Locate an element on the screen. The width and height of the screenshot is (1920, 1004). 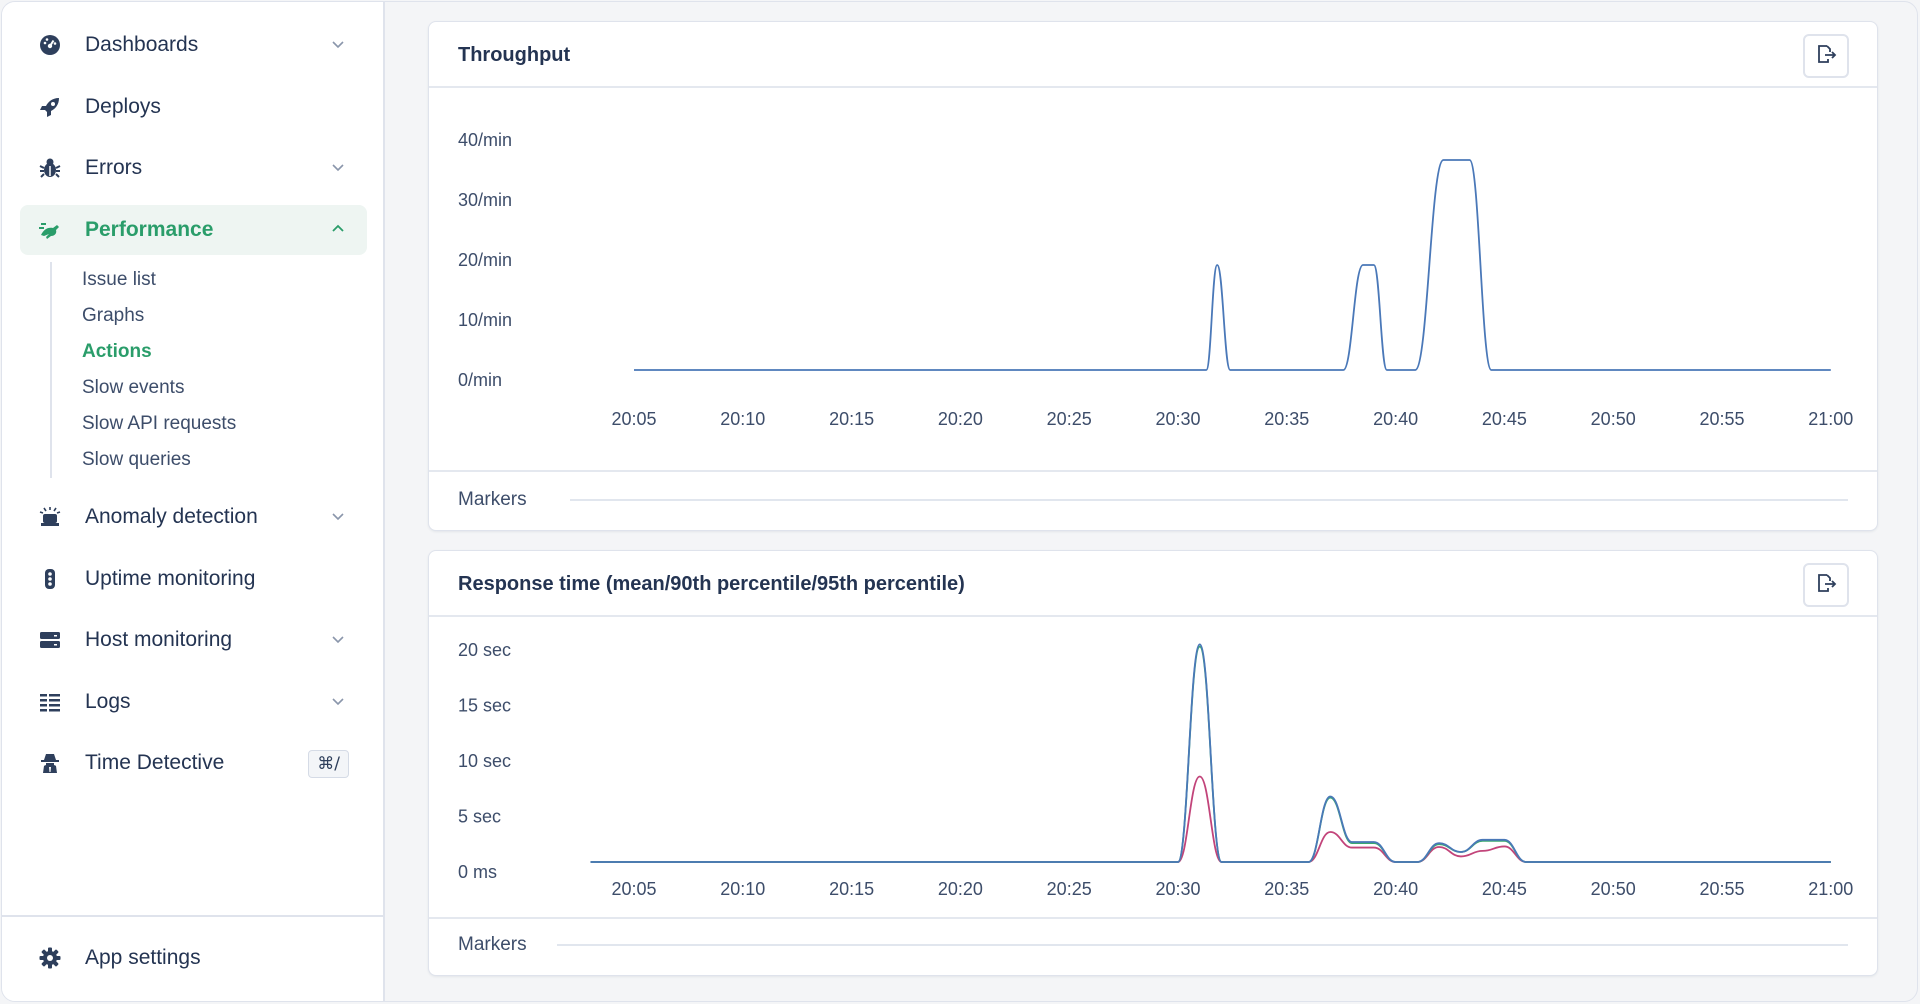
y-tick-label: 15 sec is located at coordinates (484, 706).